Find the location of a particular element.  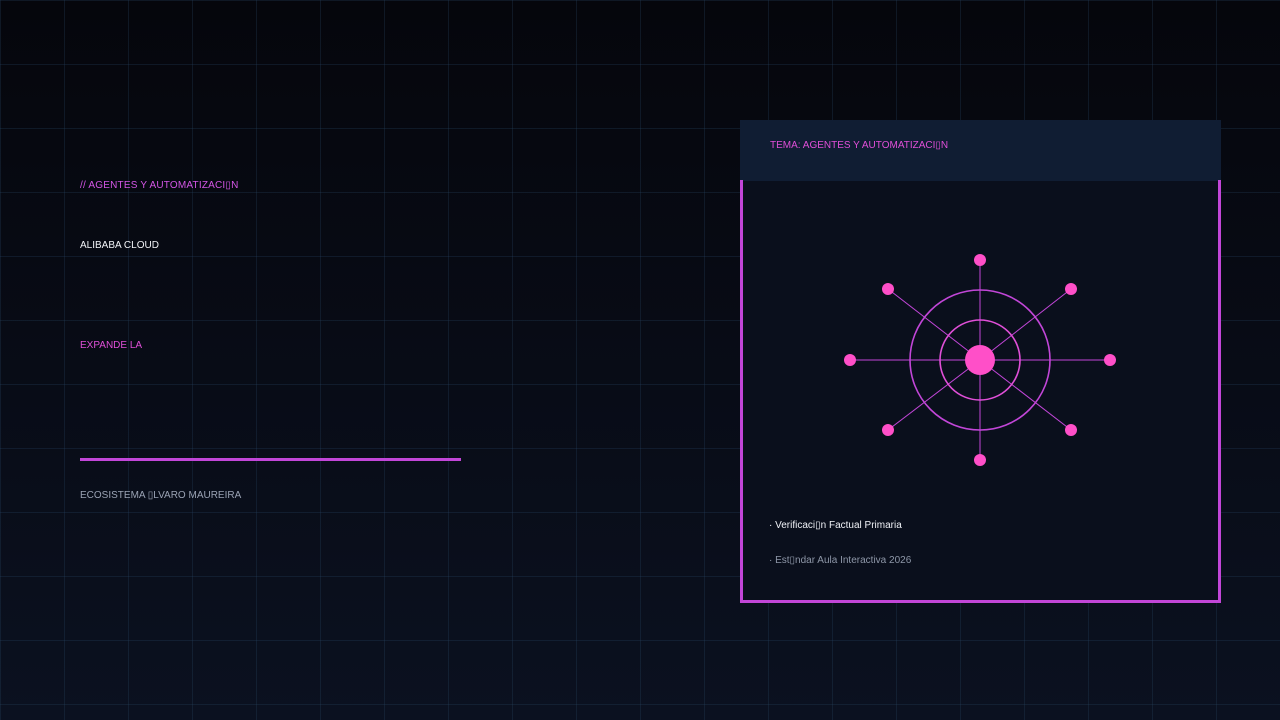

hub-node is located at coordinates (980, 360).